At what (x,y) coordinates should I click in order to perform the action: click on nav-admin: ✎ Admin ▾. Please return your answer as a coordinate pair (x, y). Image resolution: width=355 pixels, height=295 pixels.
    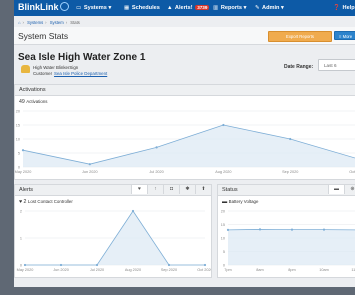
    Looking at the image, I should click on (269, 8).